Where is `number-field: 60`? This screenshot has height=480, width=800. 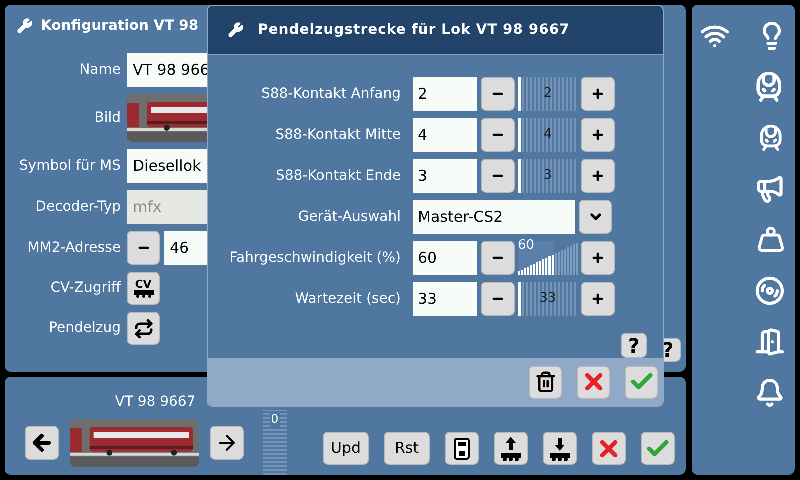 number-field: 60 is located at coordinates (445, 258).